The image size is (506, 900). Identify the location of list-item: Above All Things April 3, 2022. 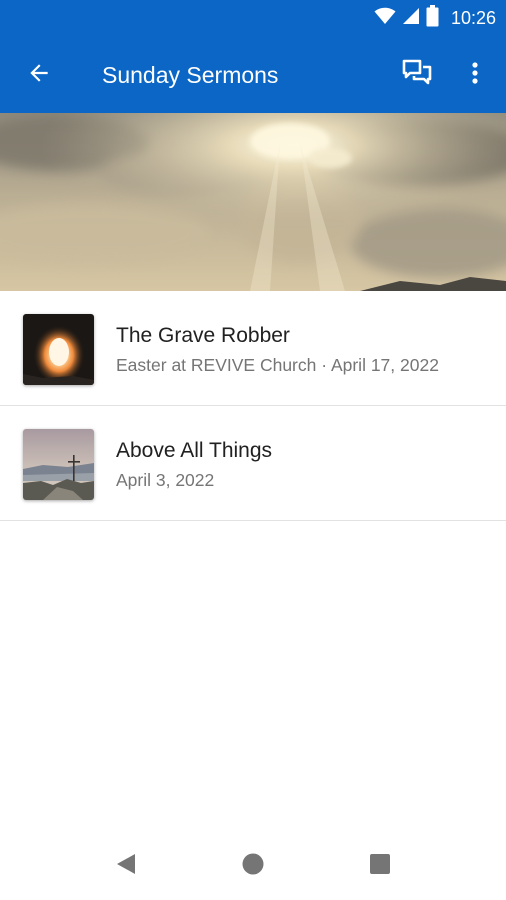
(253, 463).